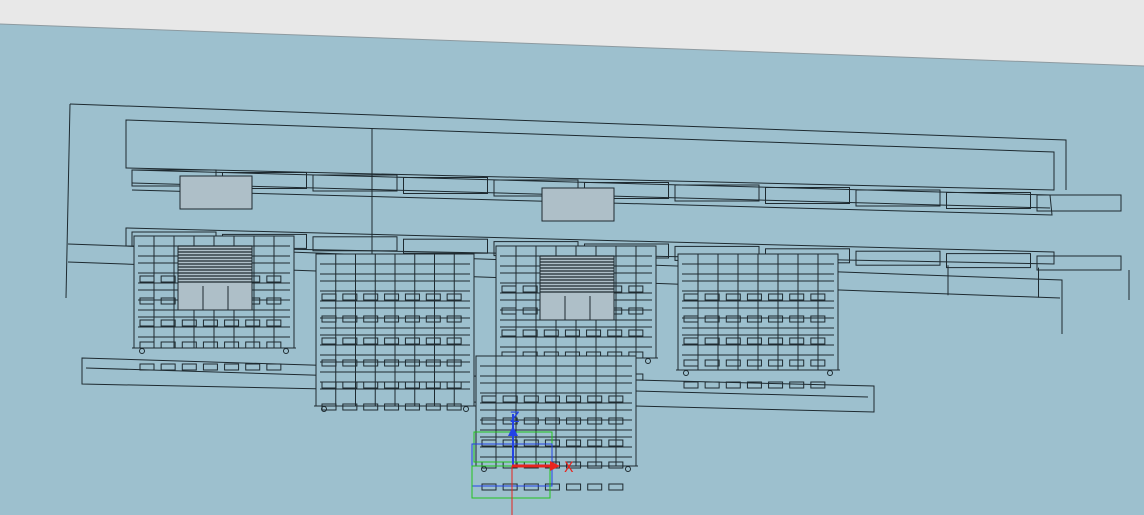  Describe the element at coordinates (515, 418) in the screenshot. I see `z-axis-label: Z` at that location.